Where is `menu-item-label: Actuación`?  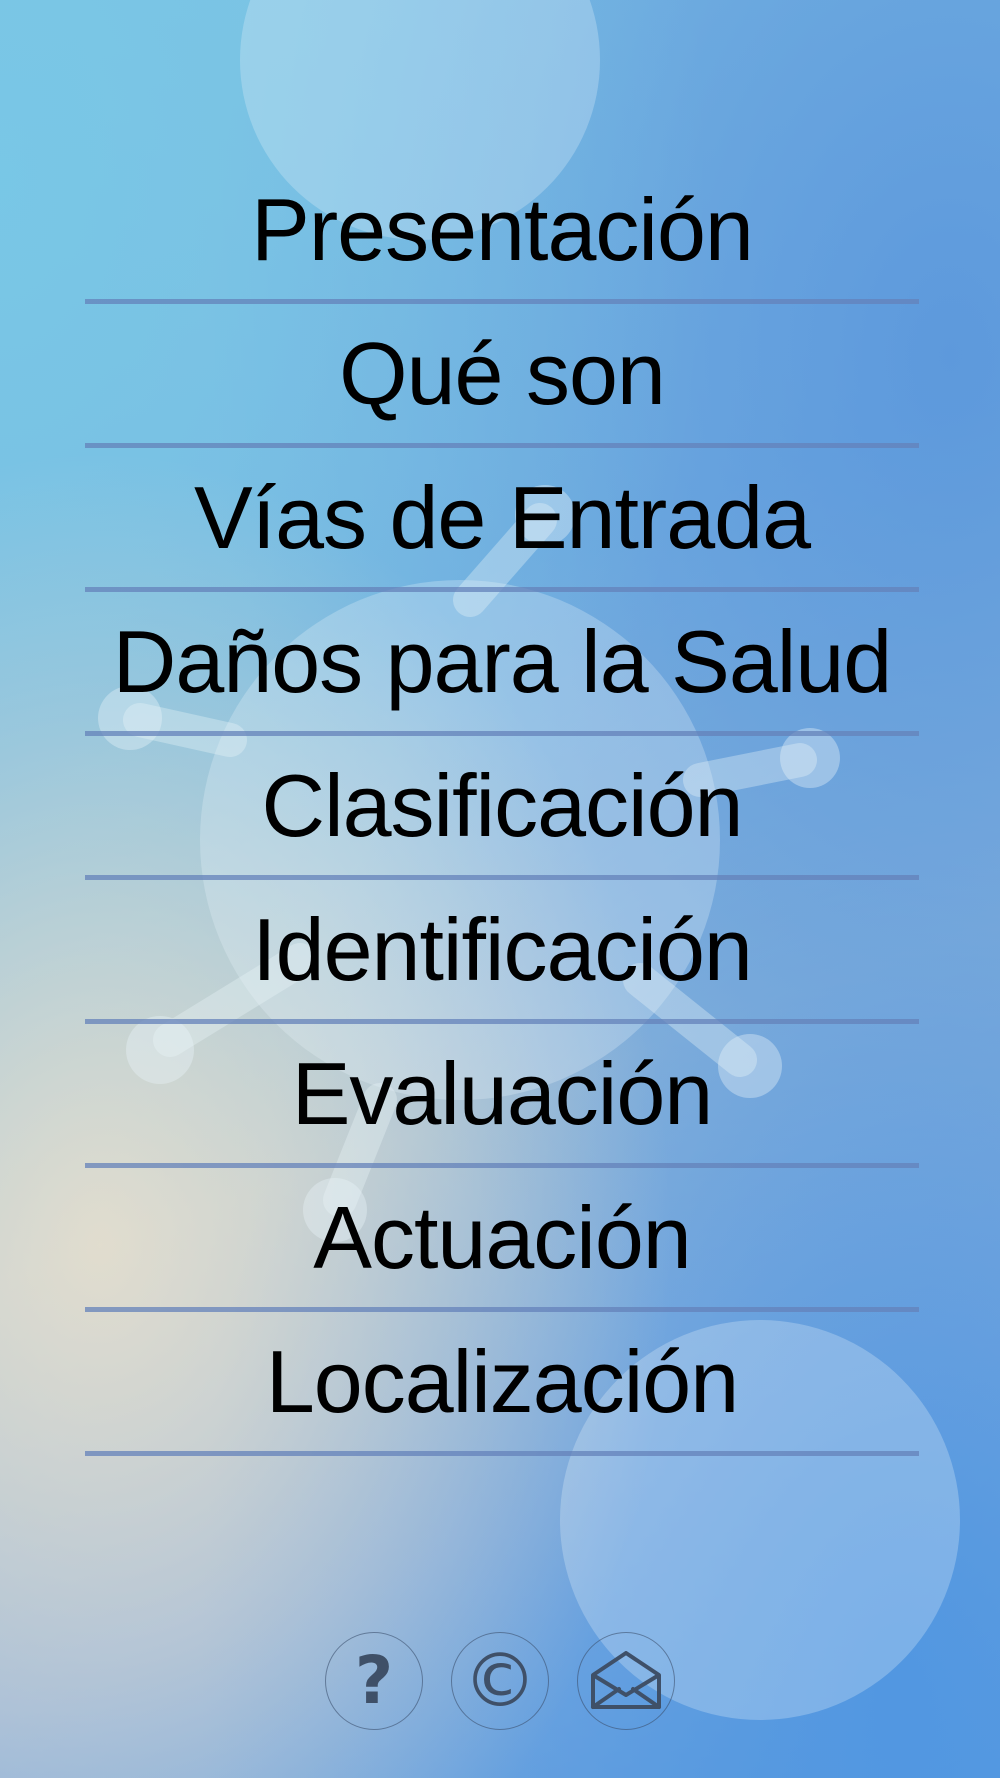
menu-item-label: Actuación is located at coordinates (502, 1237).